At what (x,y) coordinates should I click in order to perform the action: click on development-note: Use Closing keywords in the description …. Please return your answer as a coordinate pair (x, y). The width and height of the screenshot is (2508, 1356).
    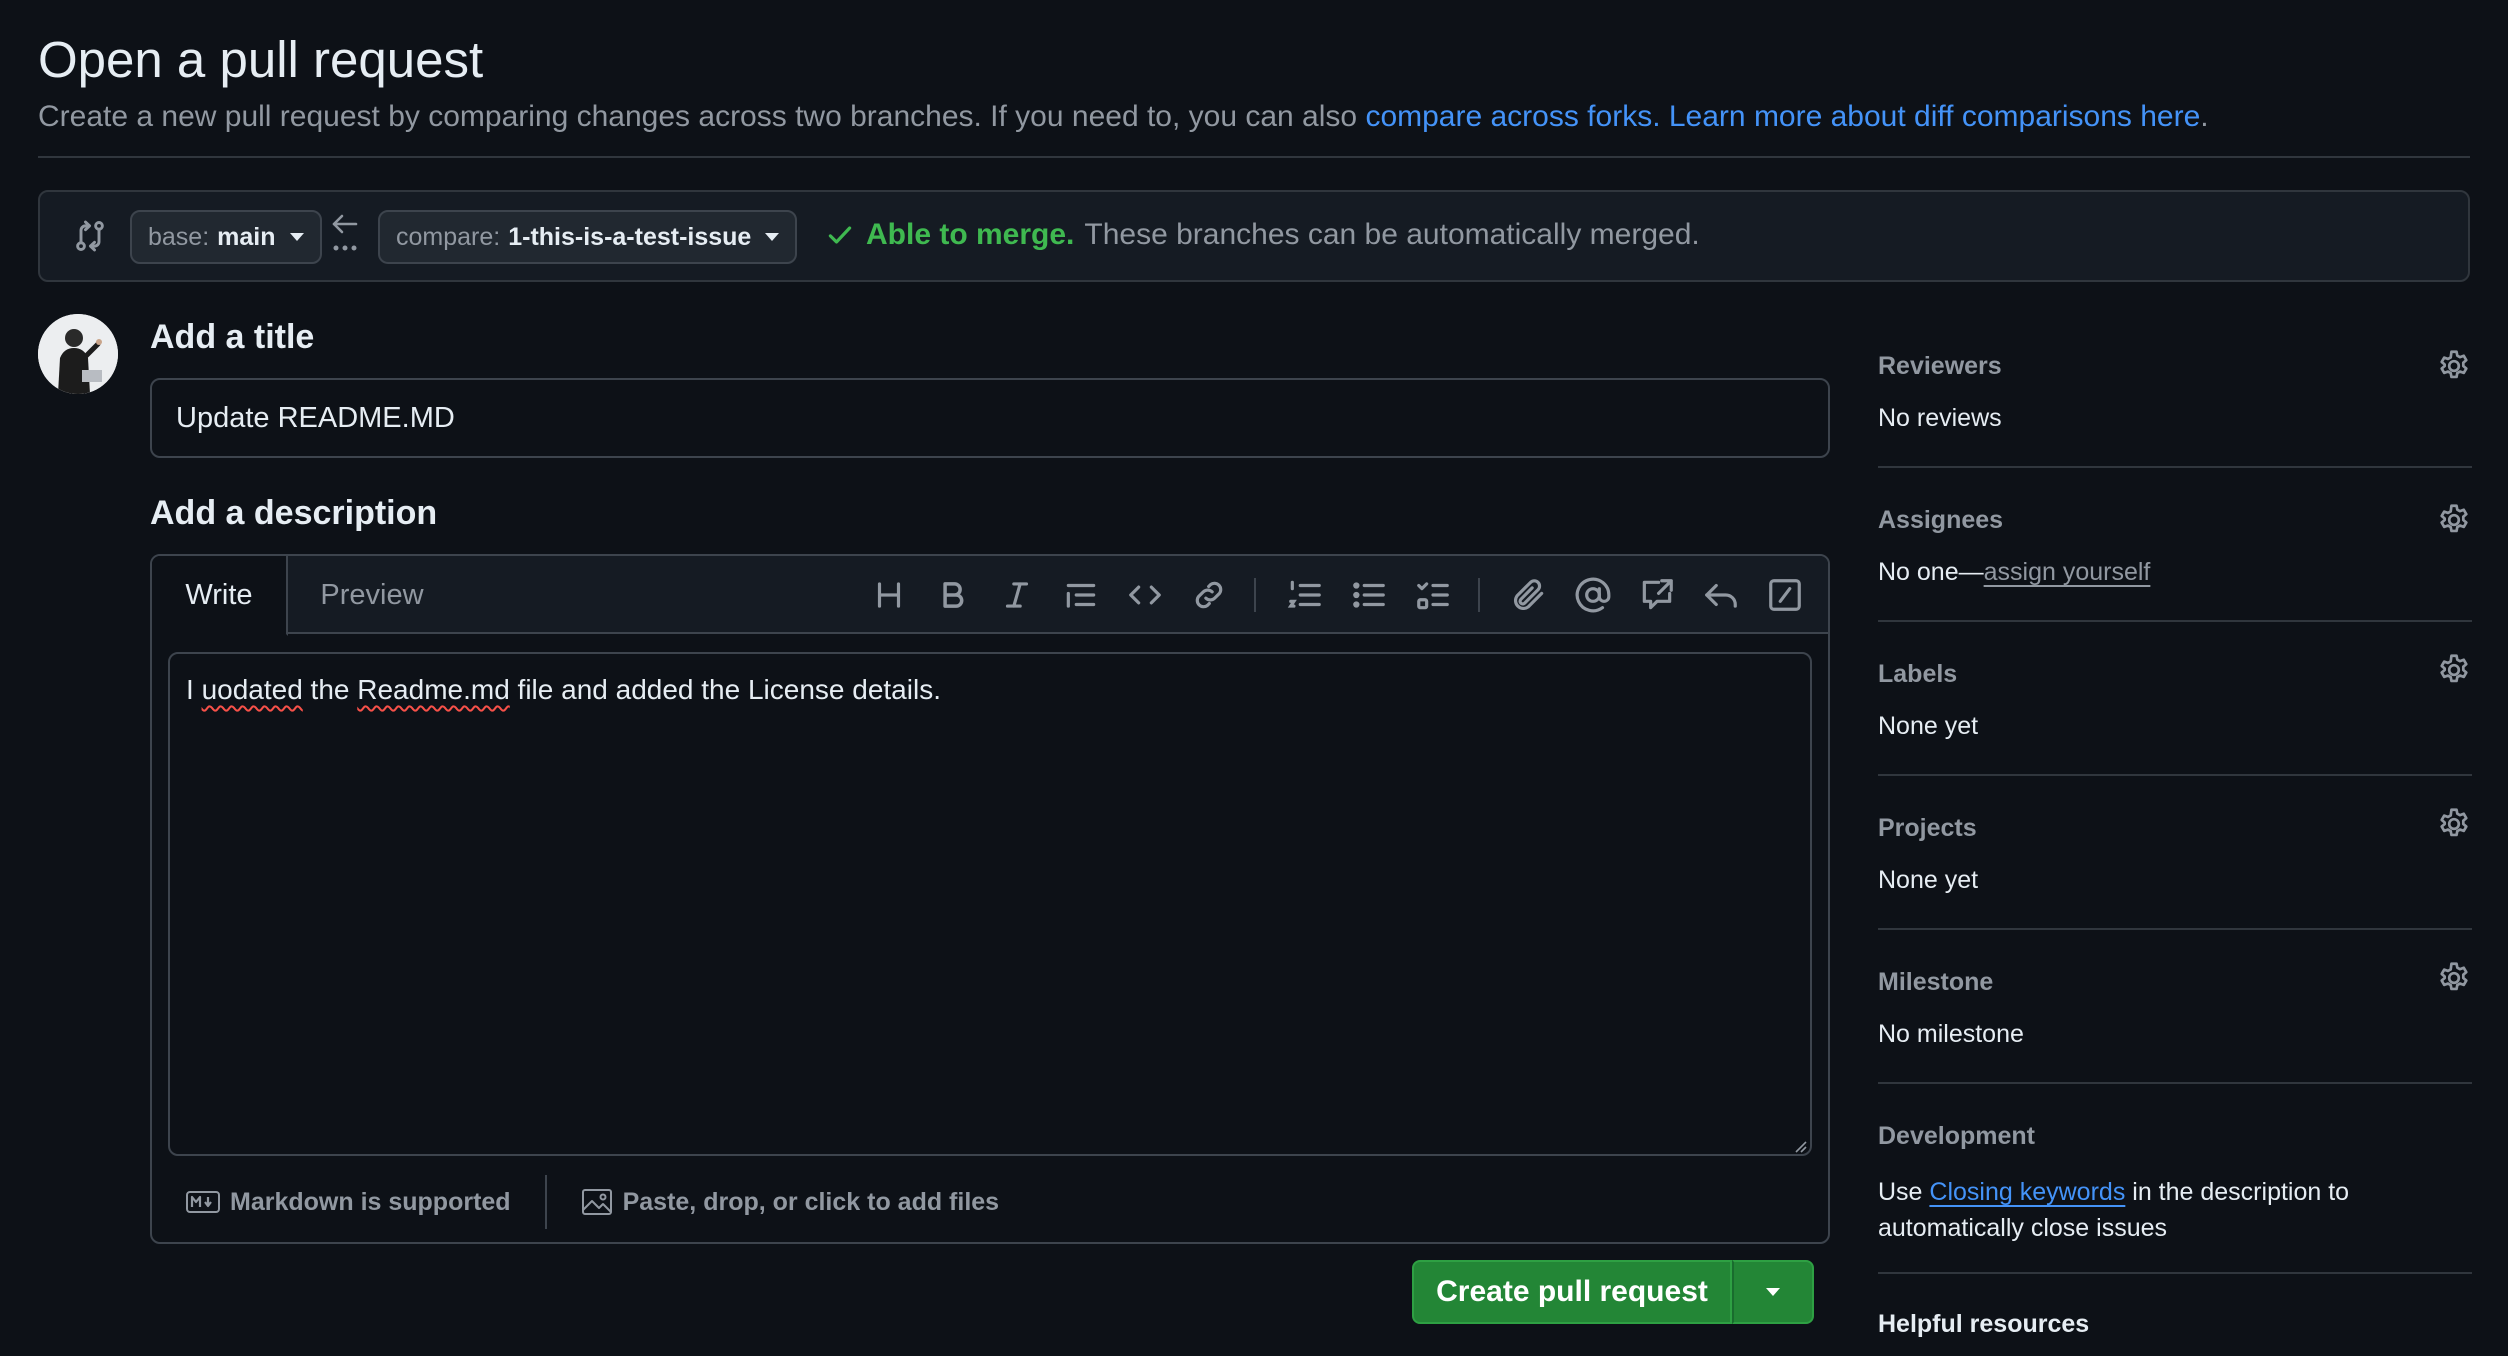
    Looking at the image, I should click on (2138, 1210).